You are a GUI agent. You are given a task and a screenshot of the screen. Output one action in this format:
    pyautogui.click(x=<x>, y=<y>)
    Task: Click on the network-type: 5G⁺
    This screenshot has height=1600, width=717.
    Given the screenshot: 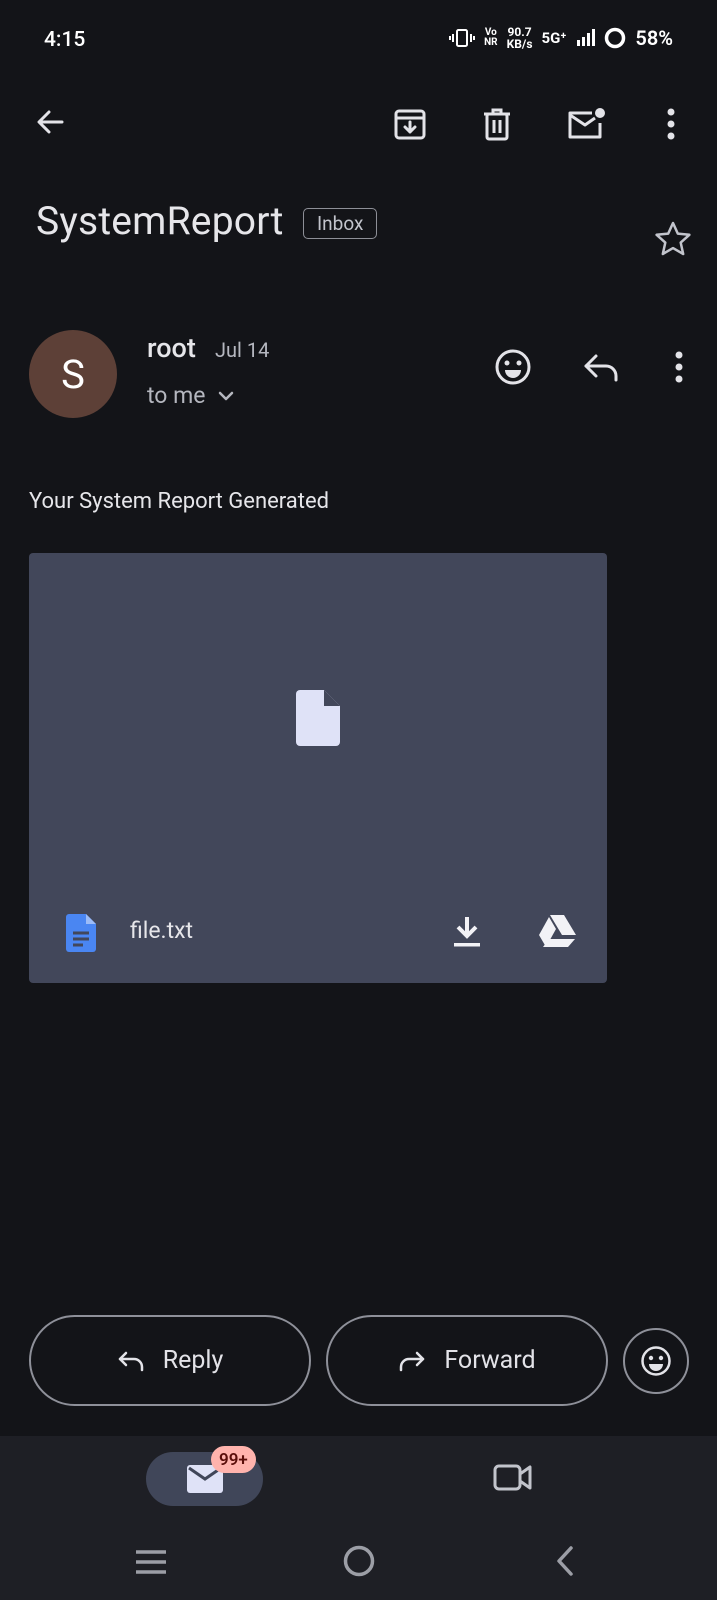 What is the action you would take?
    pyautogui.click(x=554, y=38)
    